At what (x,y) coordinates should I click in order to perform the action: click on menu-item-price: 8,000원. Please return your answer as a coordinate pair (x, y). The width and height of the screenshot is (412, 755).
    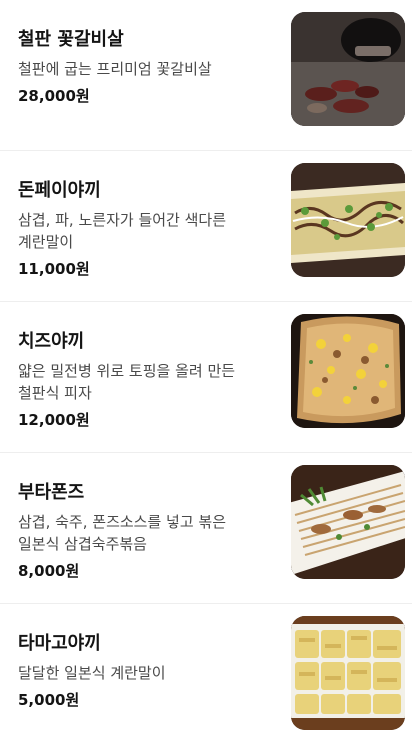
    Looking at the image, I should click on (49, 571).